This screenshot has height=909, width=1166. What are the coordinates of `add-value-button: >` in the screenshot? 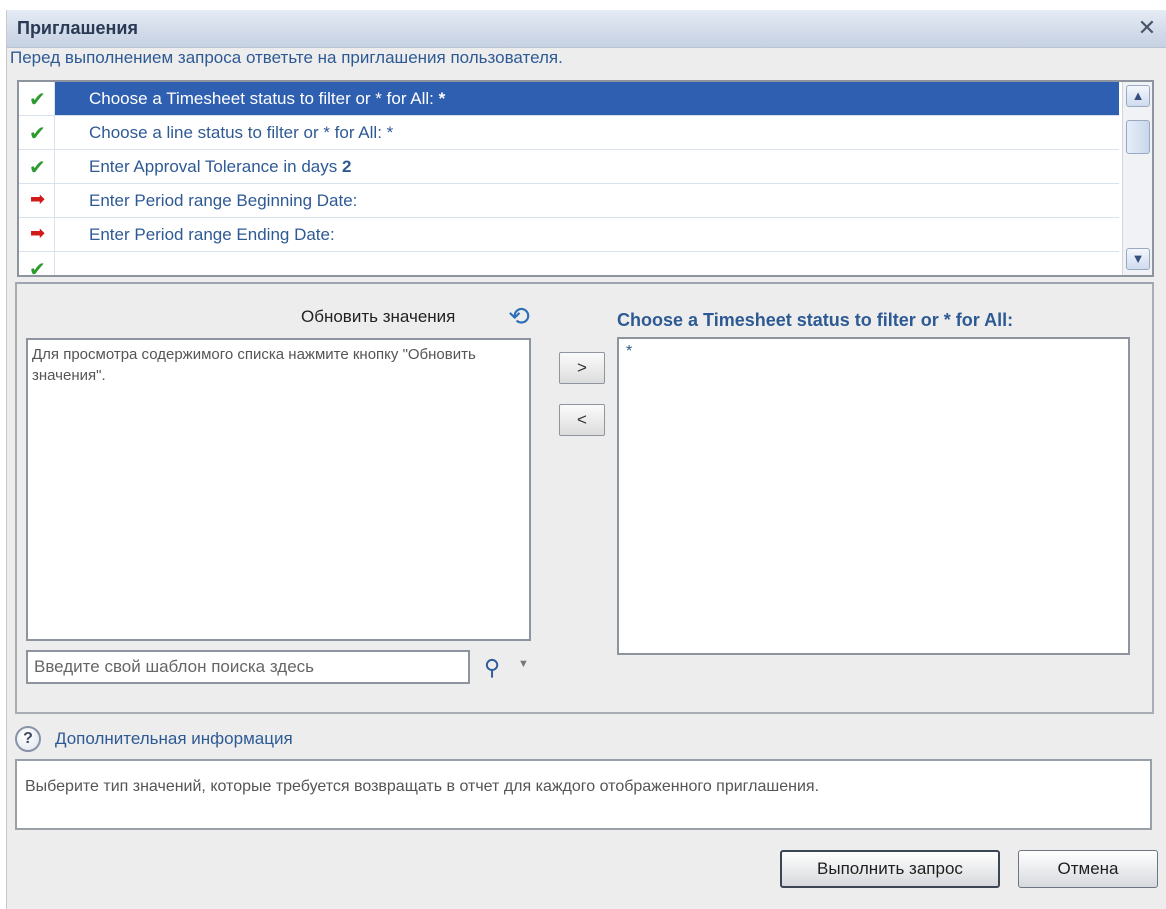 It's located at (582, 368).